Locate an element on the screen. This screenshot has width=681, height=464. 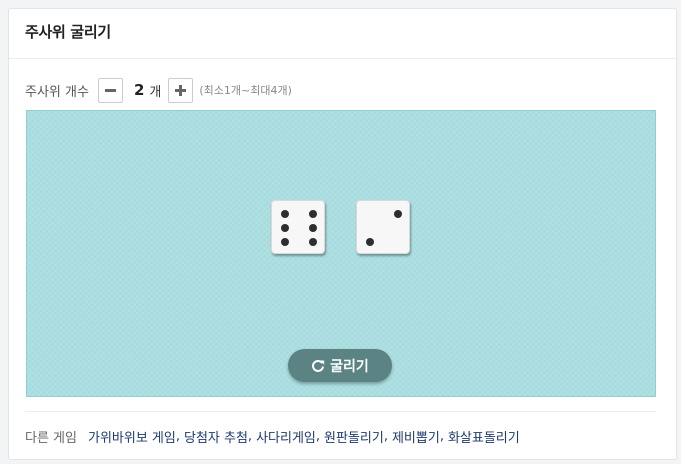
bottom-divider is located at coordinates (340, 411).